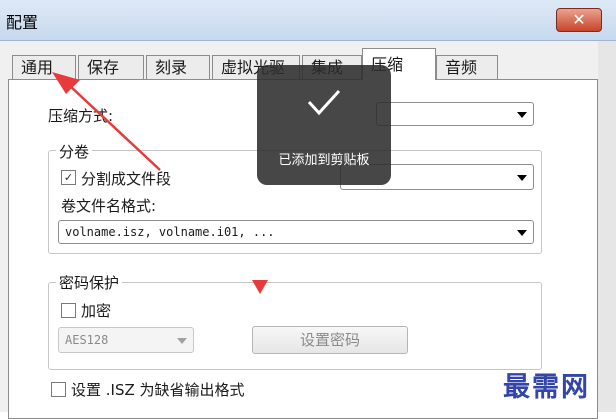 Image resolution: width=616 pixels, height=419 pixels. What do you see at coordinates (546, 387) in the screenshot?
I see `watermark: 最需网` at bounding box center [546, 387].